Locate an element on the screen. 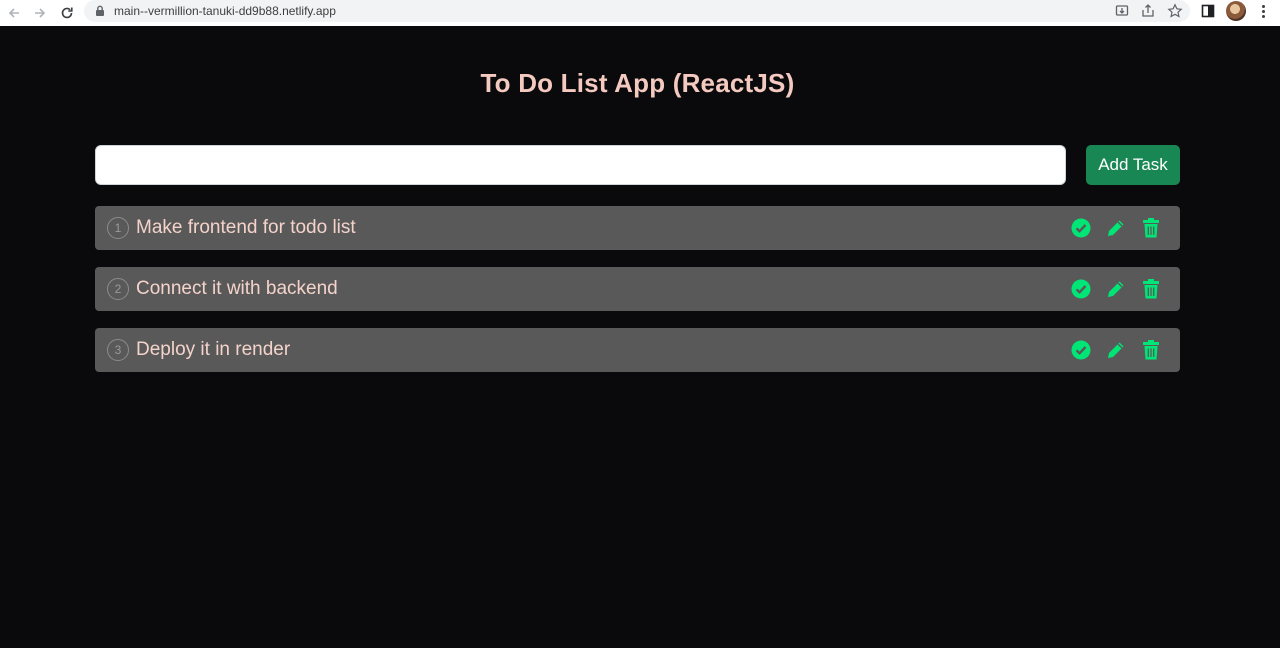 The height and width of the screenshot is (648, 1280). reload-icon is located at coordinates (67, 13).